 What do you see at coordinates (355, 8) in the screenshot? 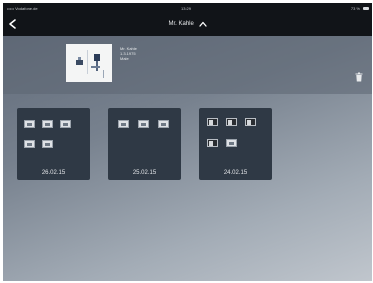
I see `status-battery: 73 %` at bounding box center [355, 8].